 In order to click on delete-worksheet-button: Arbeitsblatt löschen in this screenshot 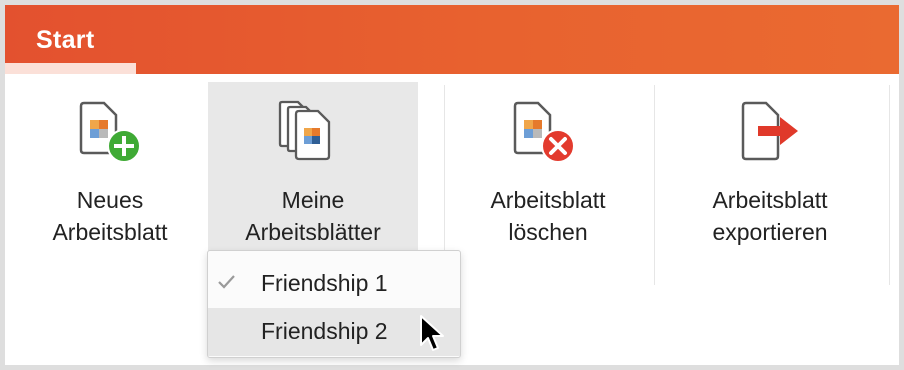, I will do `click(548, 167)`.